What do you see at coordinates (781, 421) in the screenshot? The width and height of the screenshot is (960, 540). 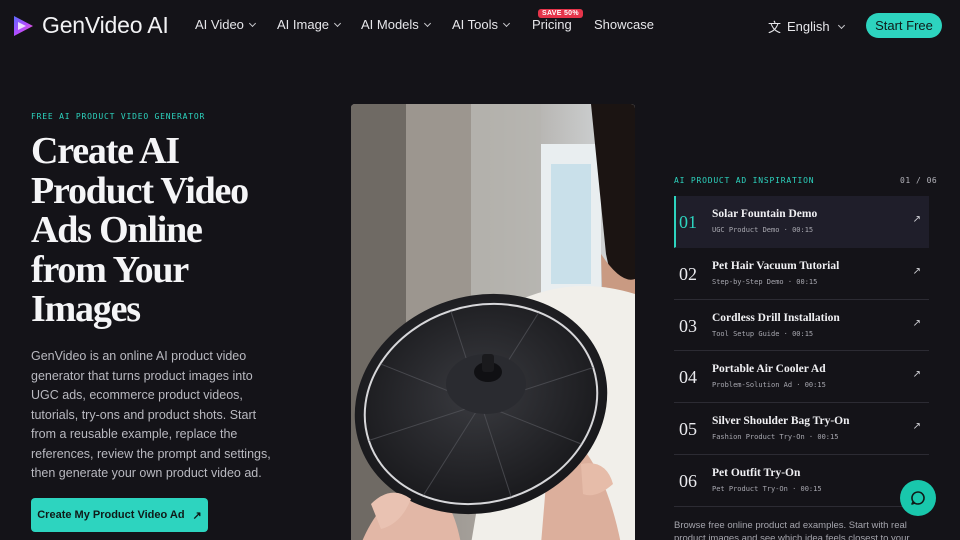 I see `item-title: Silver Shoulder Bag Try-On` at bounding box center [781, 421].